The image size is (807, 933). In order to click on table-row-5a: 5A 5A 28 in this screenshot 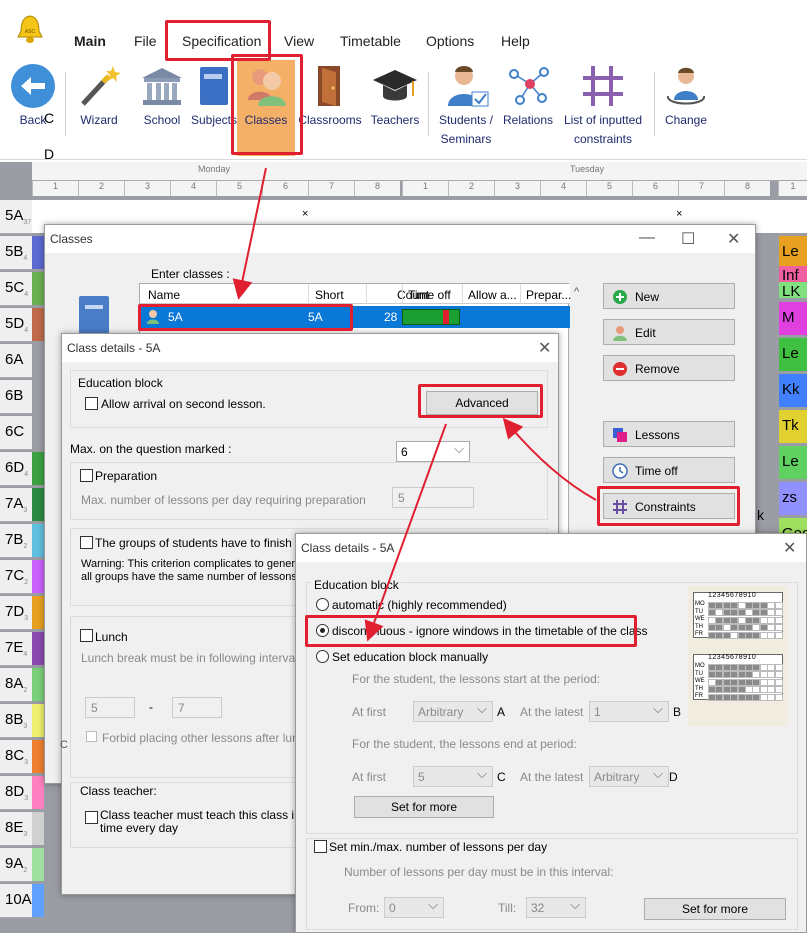, I will do `click(355, 317)`.